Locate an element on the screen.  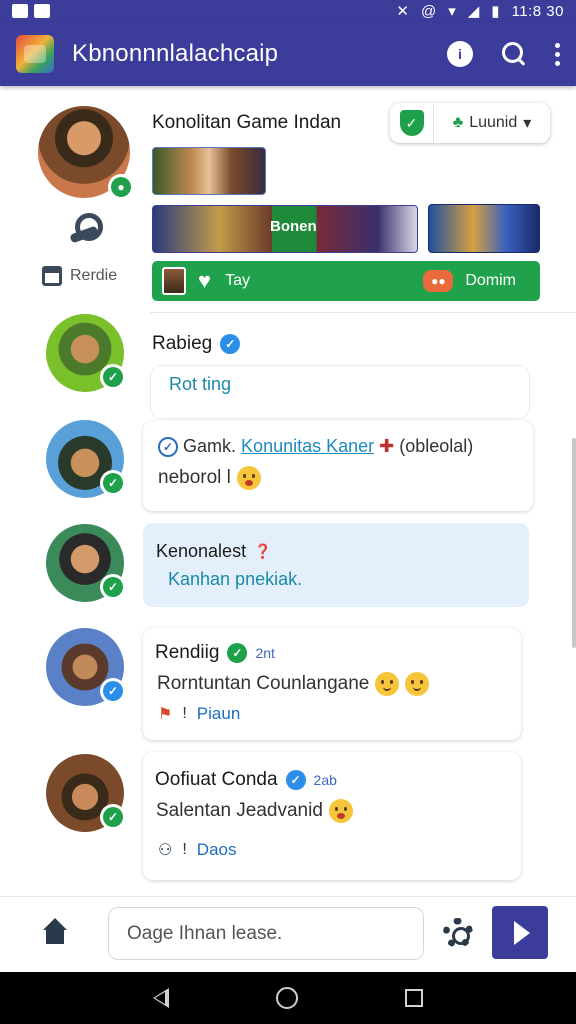
feed-author: Kenonalest ❓ is located at coordinates (214, 551).